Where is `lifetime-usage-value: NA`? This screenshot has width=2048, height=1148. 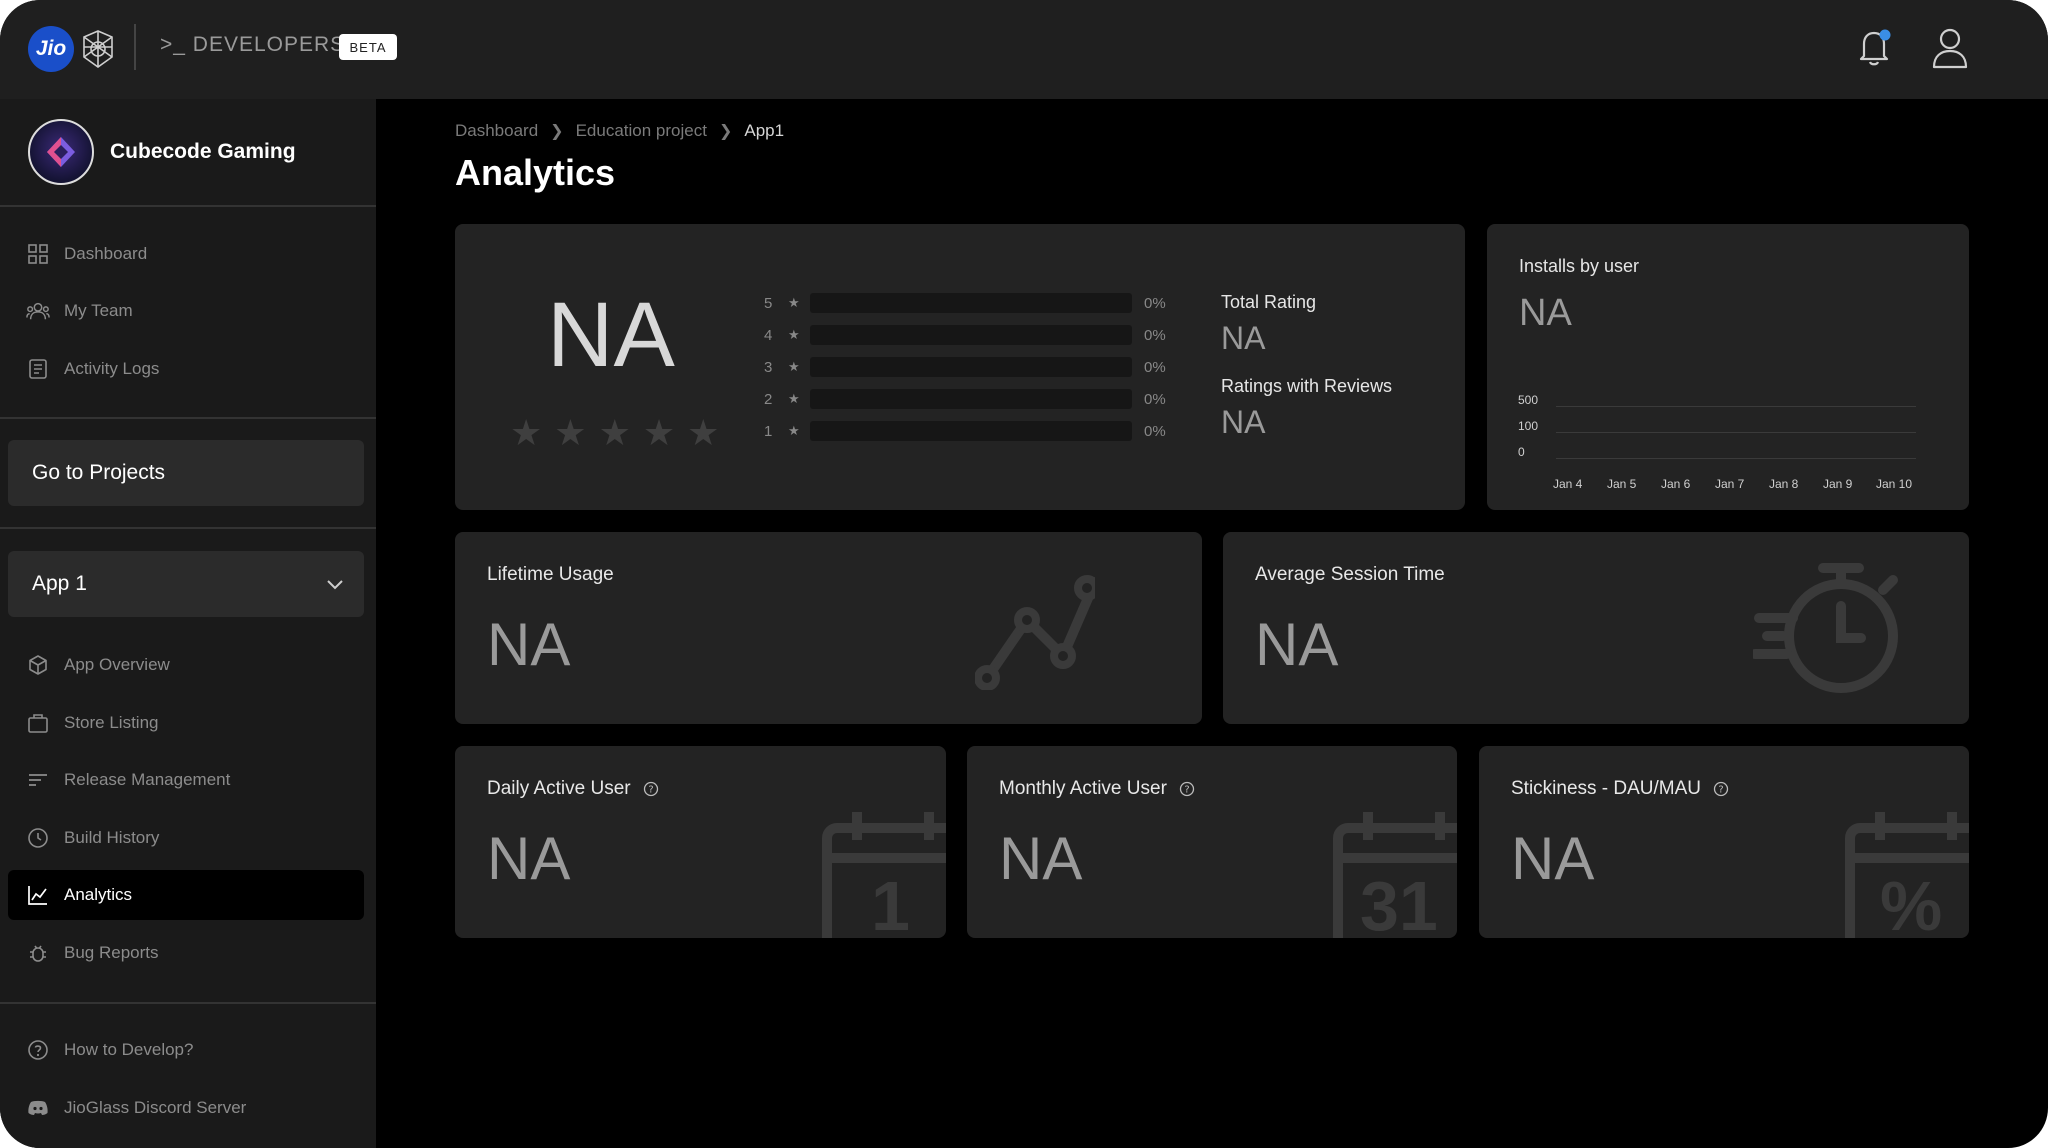
lifetime-usage-value: NA is located at coordinates (529, 644).